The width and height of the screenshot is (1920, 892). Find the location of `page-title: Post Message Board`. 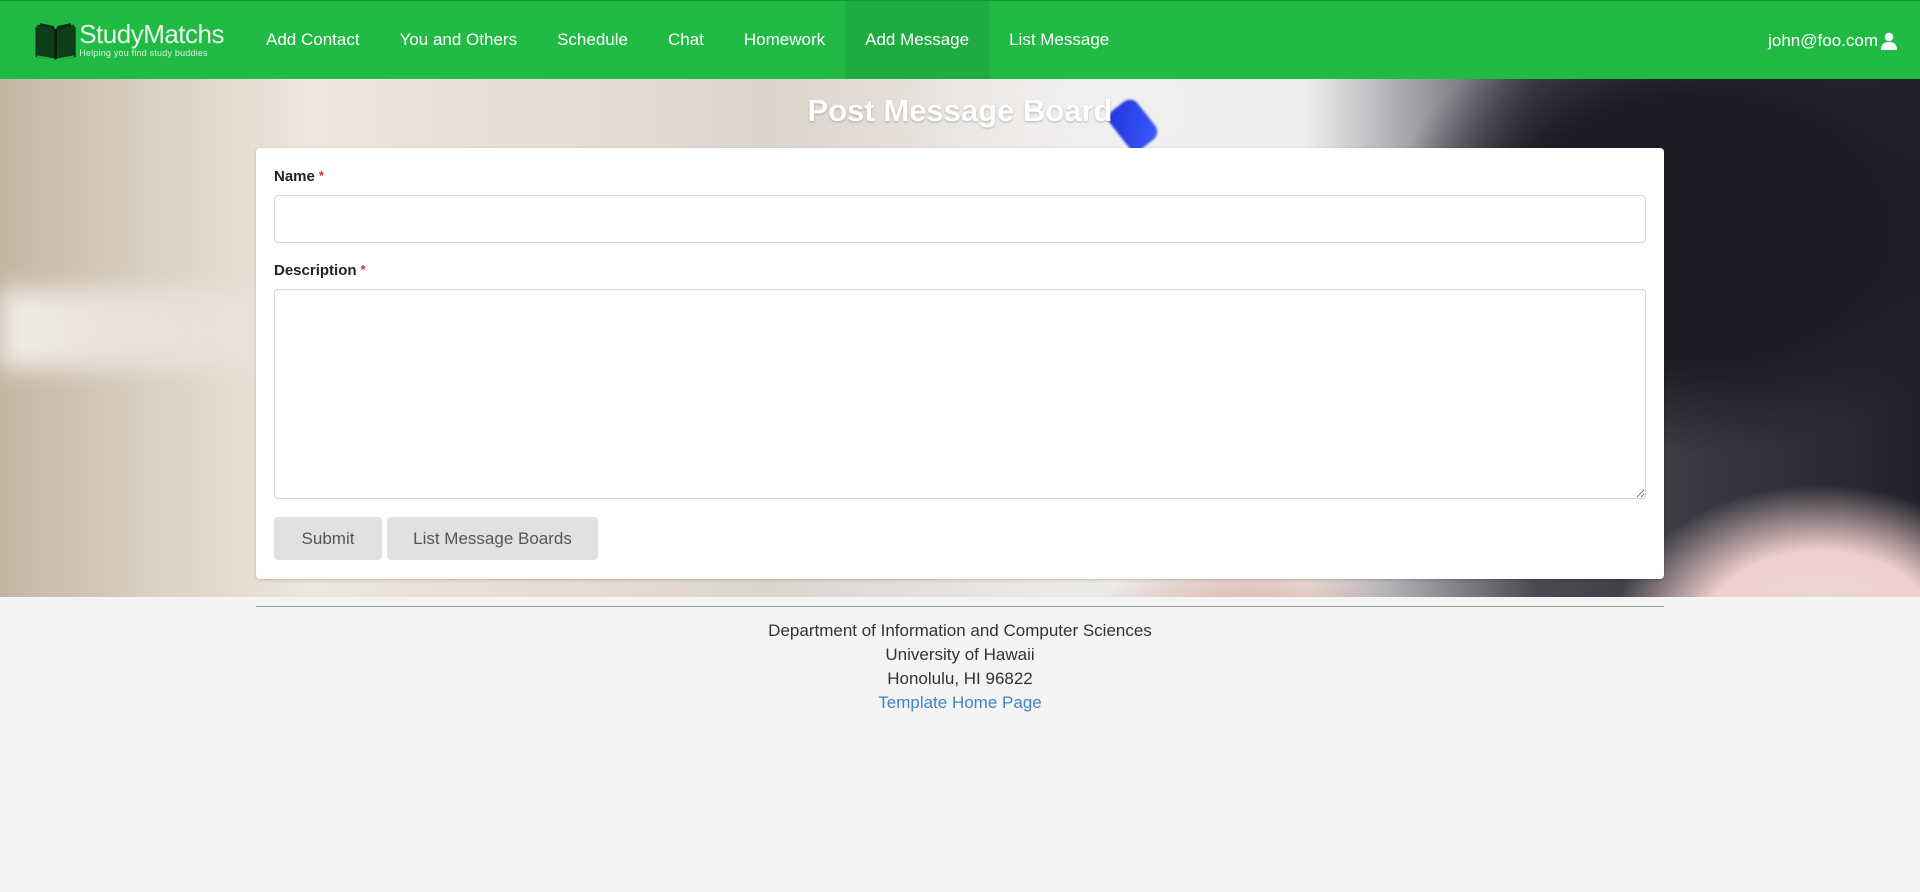

page-title: Post Message Board is located at coordinates (960, 110).